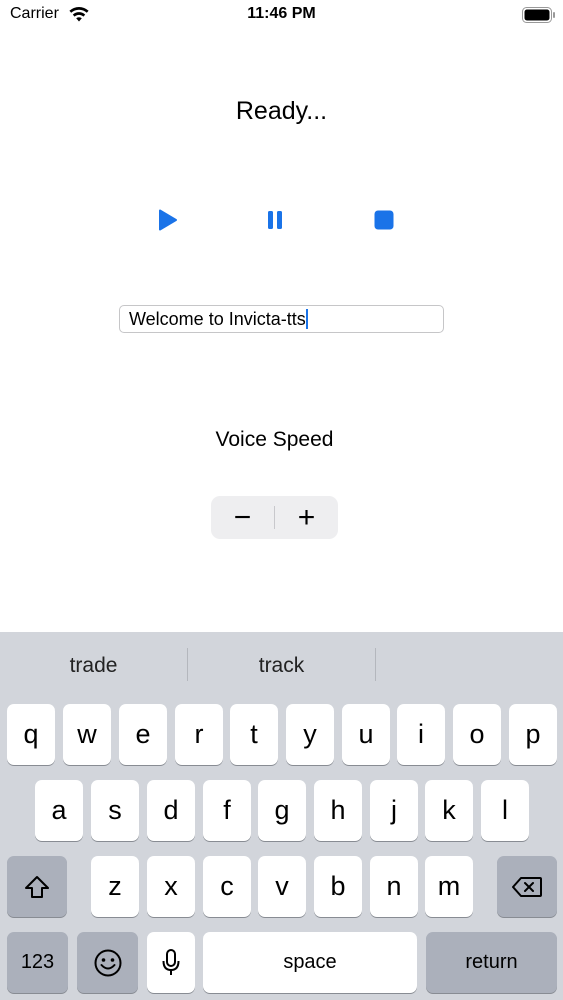  Describe the element at coordinates (310, 962) in the screenshot. I see `space-key: space` at that location.